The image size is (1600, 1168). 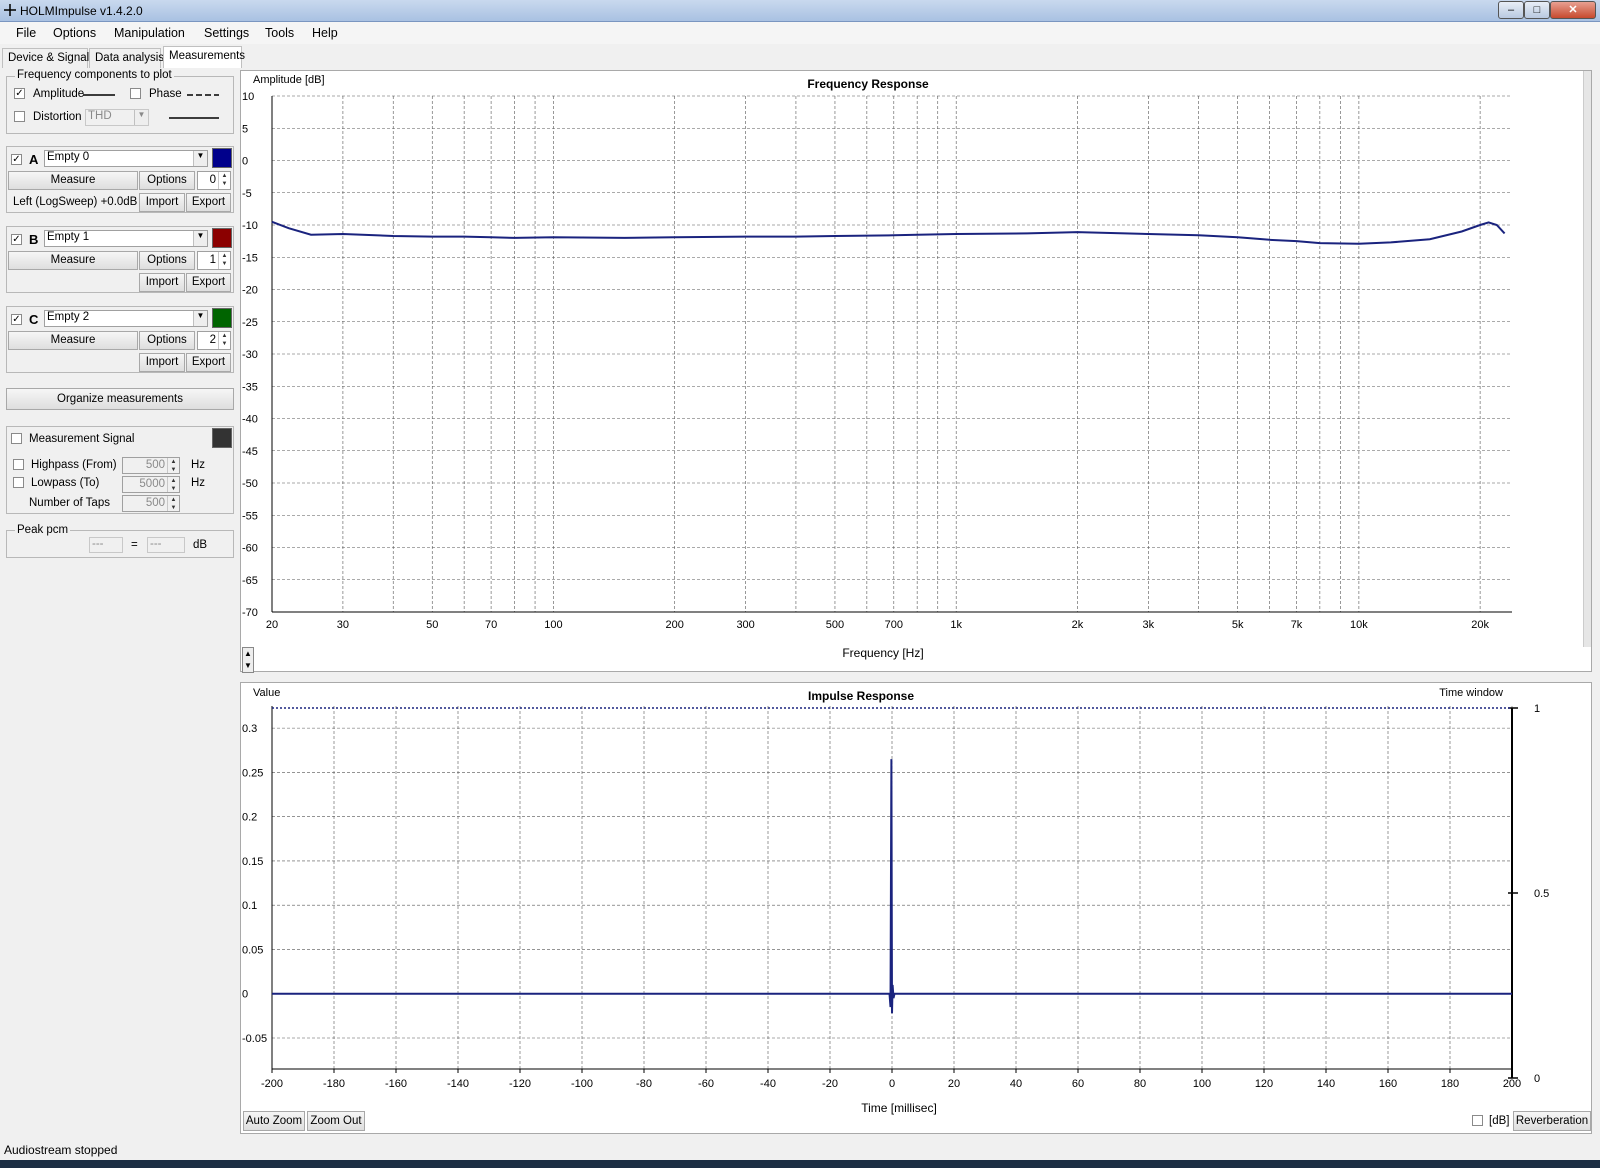 What do you see at coordinates (1537, 1079) in the screenshot?
I see `ir-y2-tick-label: 0` at bounding box center [1537, 1079].